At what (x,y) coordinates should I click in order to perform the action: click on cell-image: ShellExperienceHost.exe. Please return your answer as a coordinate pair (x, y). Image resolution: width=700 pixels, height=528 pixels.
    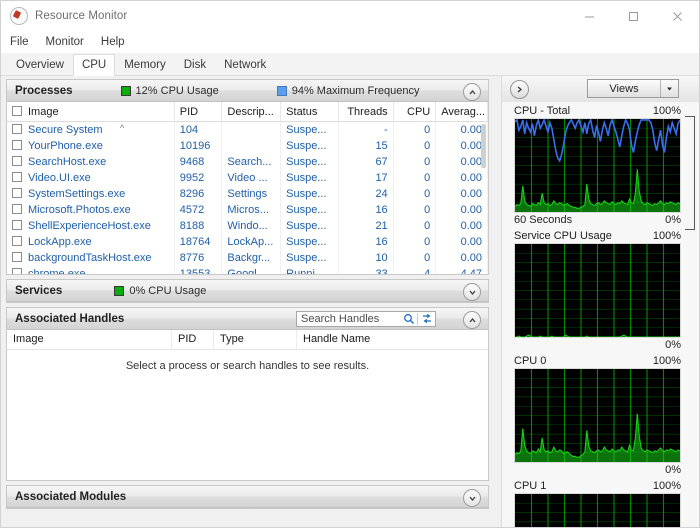
    Looking at the image, I should click on (91, 226).